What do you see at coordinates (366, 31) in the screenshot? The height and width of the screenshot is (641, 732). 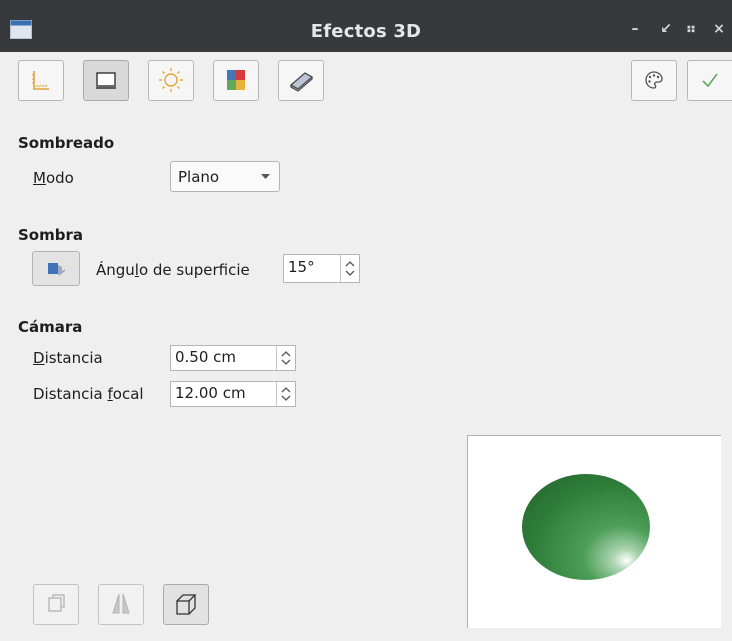 I see `window-title: Efectos 3D` at bounding box center [366, 31].